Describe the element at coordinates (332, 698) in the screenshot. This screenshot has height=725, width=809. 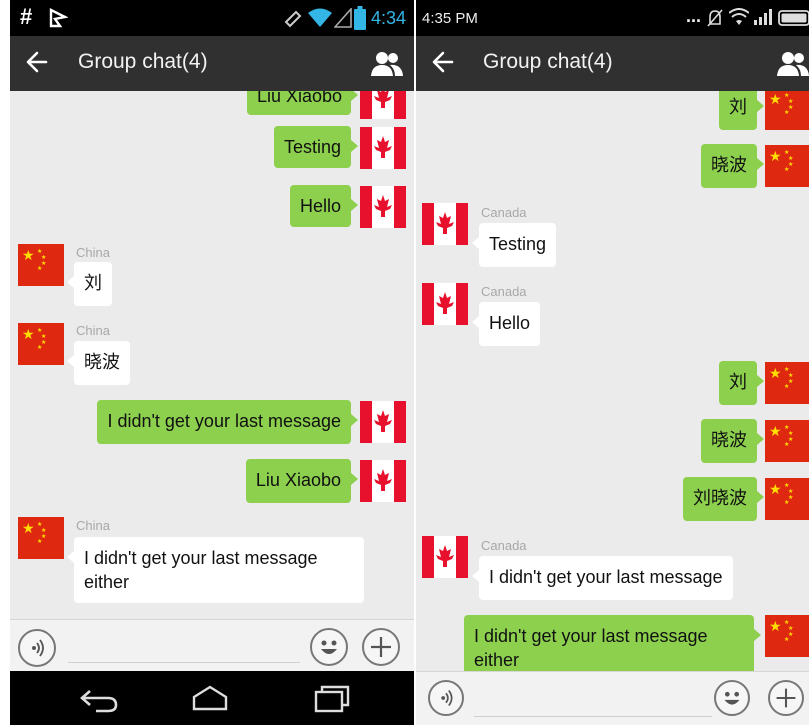
I see `nav-recents-icon` at that location.